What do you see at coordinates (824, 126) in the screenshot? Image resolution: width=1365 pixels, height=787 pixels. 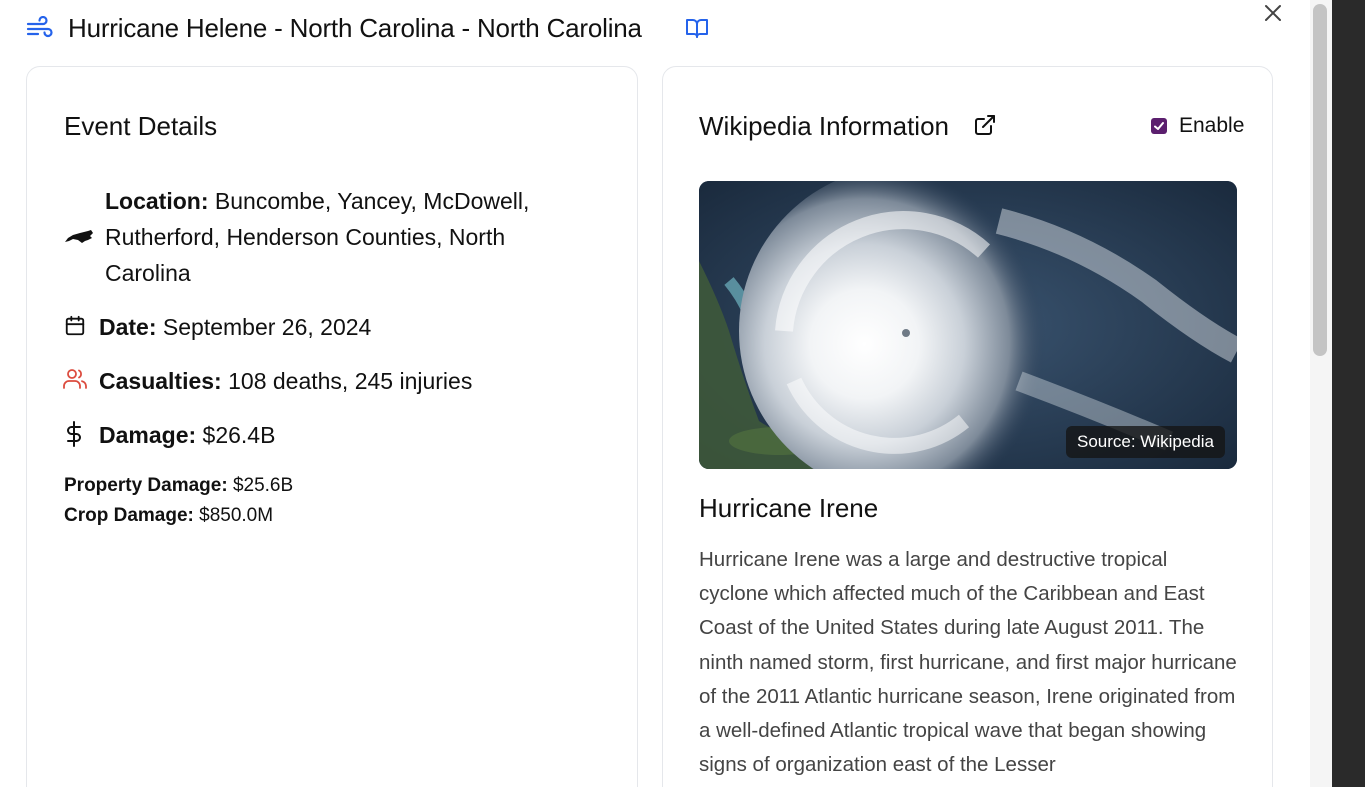 I see `wikipedia-title: Wikipedia Information` at bounding box center [824, 126].